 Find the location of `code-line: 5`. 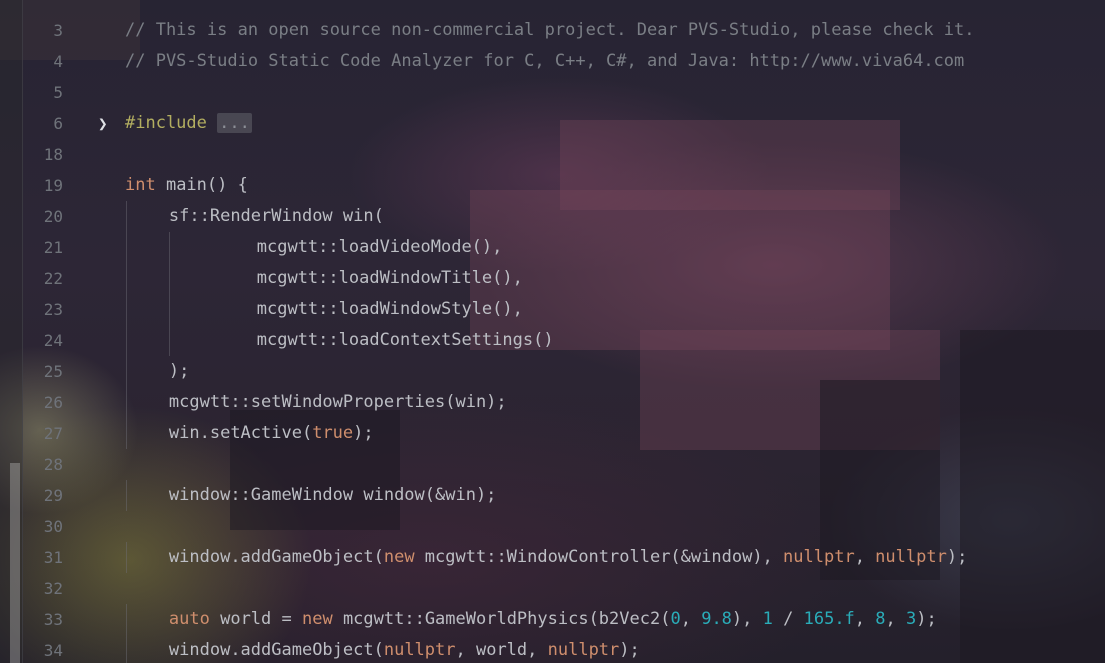

code-line: 5 is located at coordinates (552, 92).